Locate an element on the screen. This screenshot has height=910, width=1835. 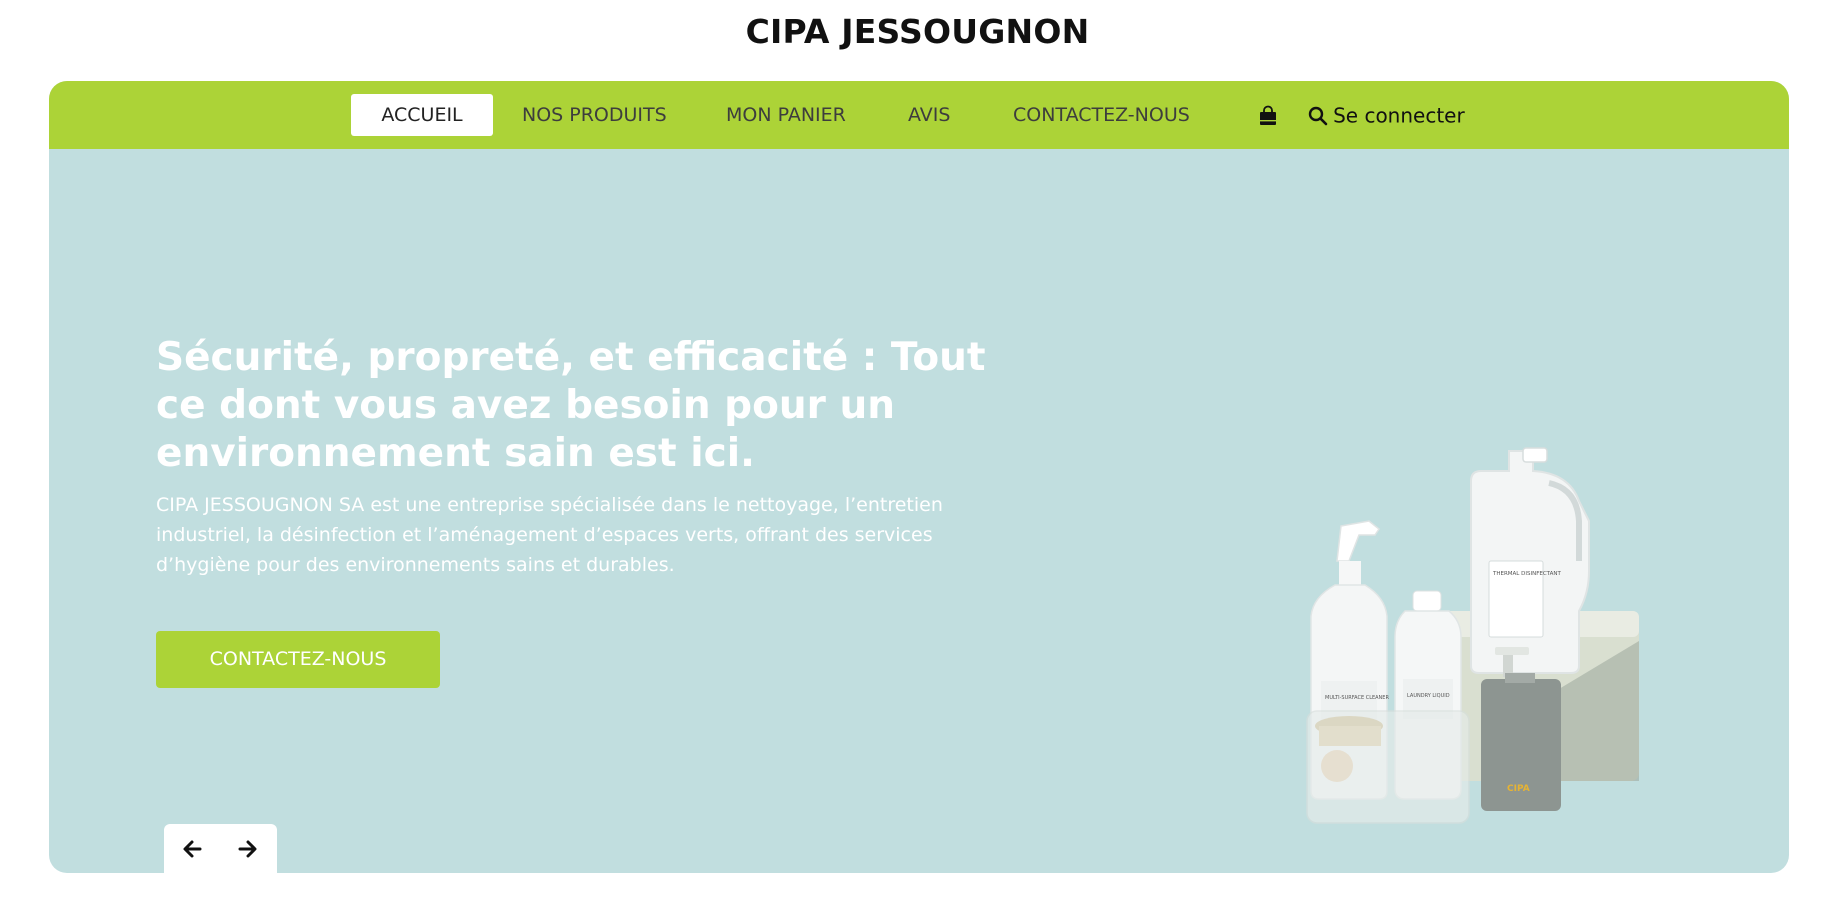
cart-button is located at coordinates (1268, 115).